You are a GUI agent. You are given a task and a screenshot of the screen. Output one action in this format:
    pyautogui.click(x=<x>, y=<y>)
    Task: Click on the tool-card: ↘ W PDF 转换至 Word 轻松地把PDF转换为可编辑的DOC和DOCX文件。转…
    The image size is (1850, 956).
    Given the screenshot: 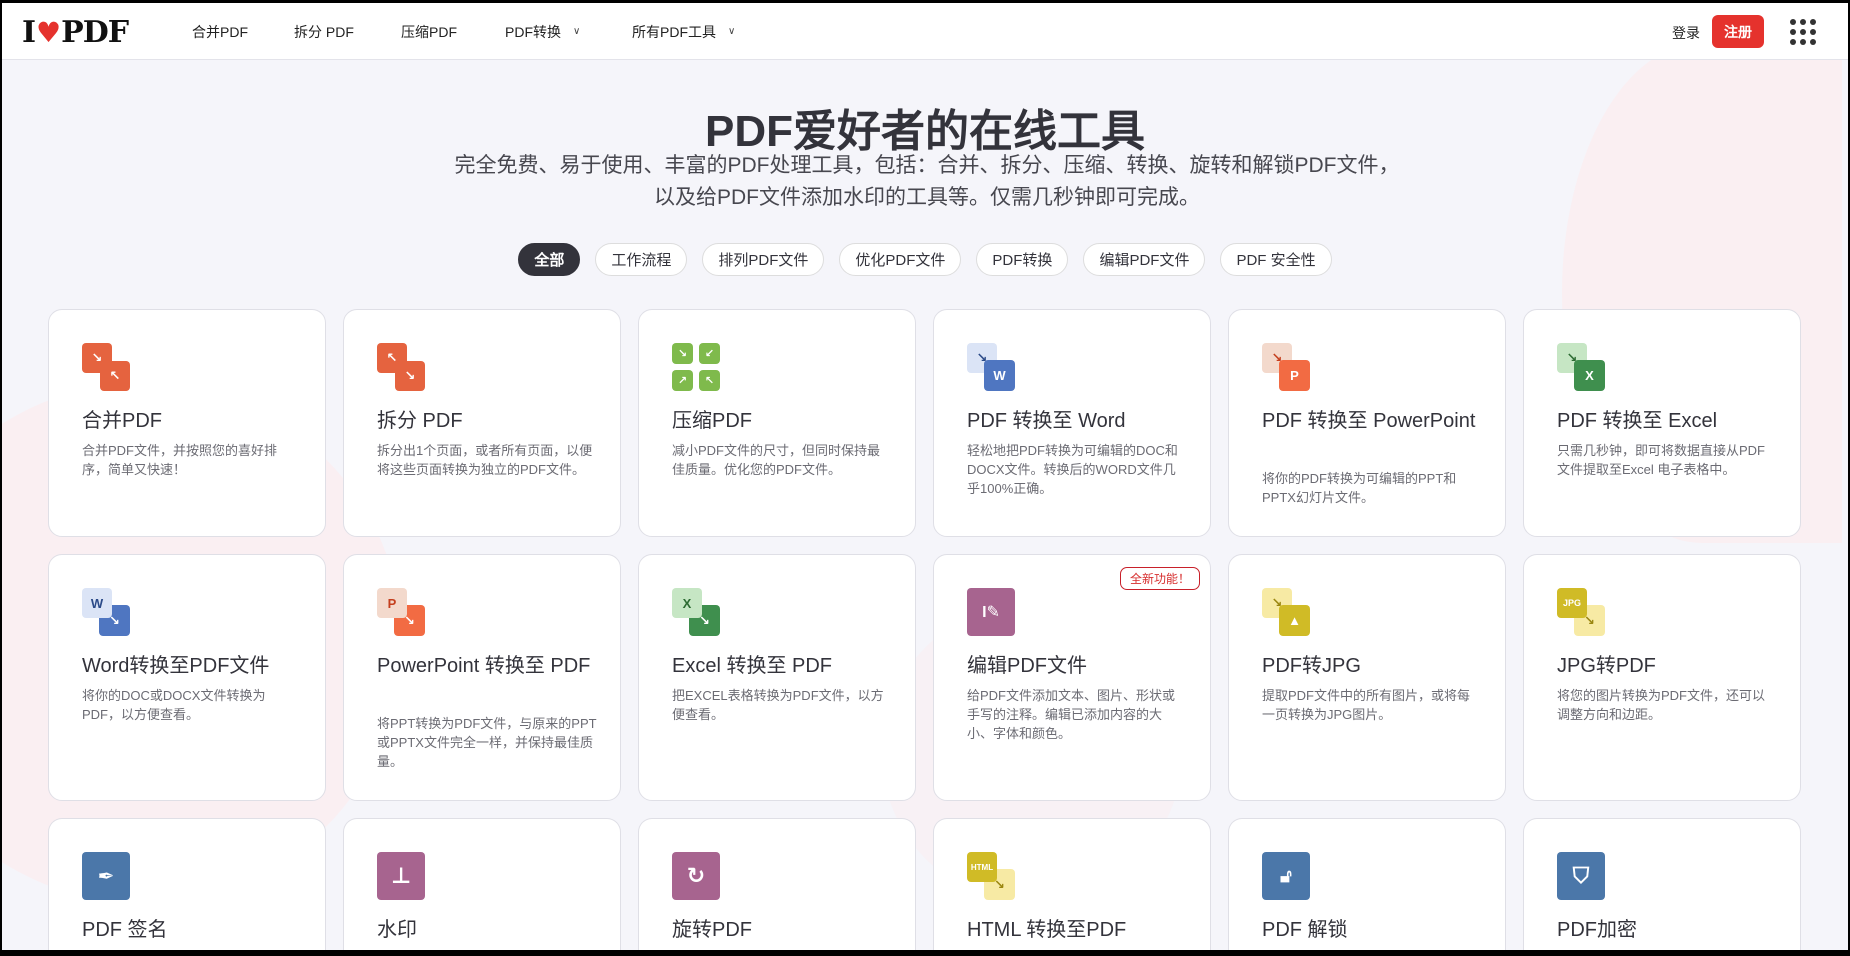 What is the action you would take?
    pyautogui.click(x=1072, y=423)
    